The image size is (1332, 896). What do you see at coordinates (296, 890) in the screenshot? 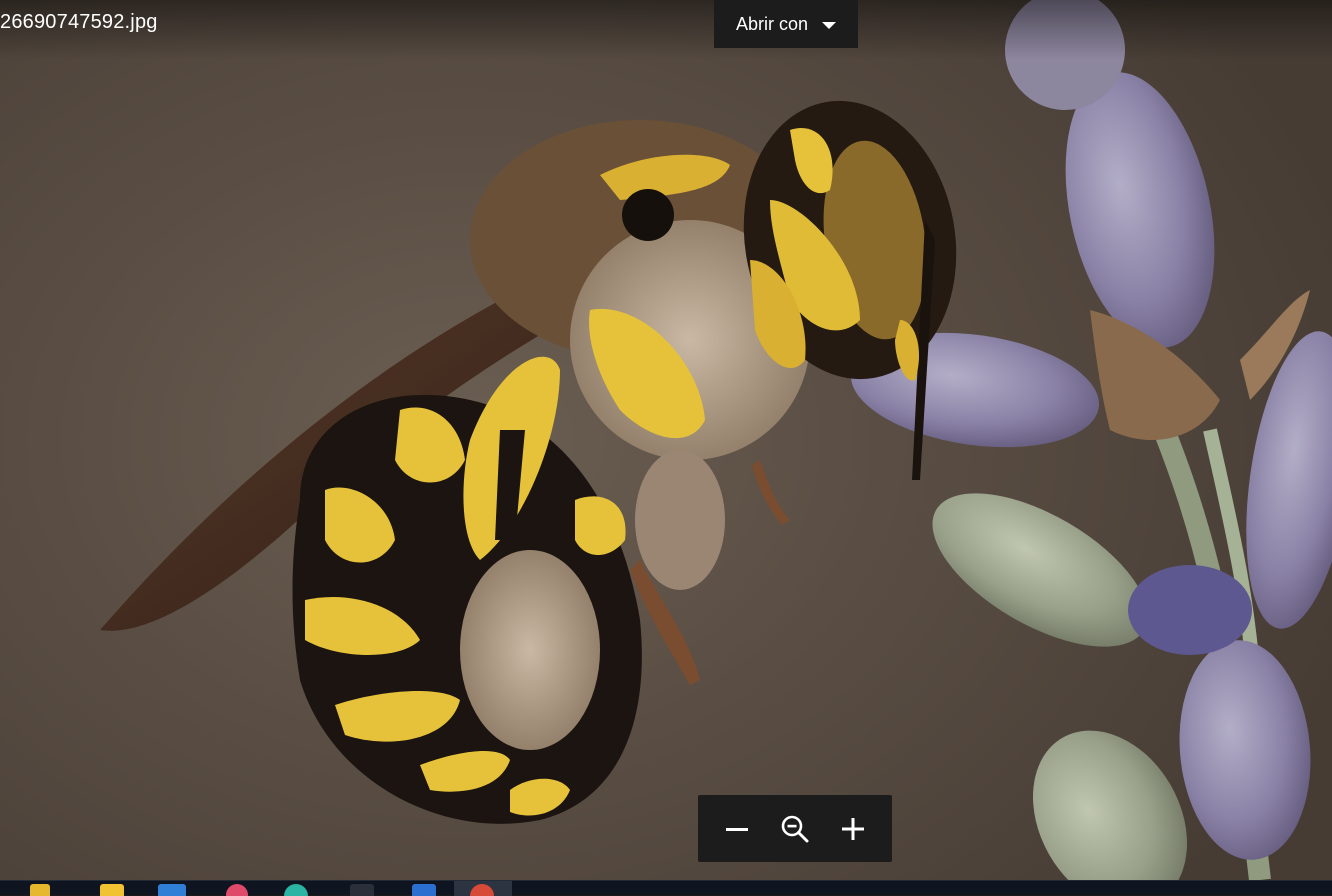
I see `chat-icon` at bounding box center [296, 890].